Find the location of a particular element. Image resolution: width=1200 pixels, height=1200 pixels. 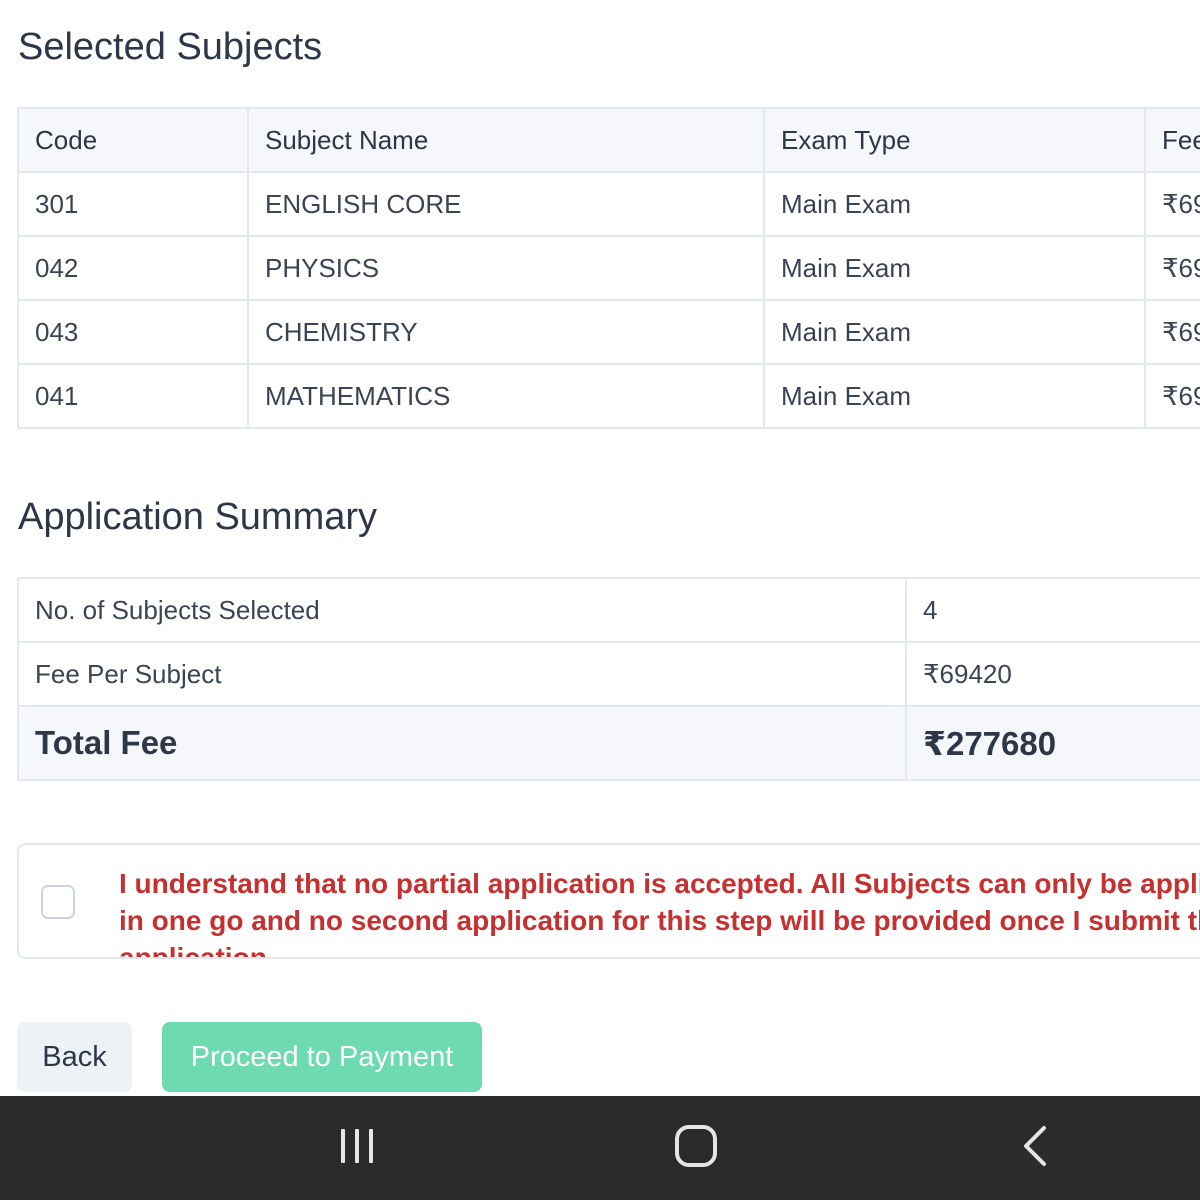

subjects-count-label: No. of Subjects Selected is located at coordinates (462, 610).